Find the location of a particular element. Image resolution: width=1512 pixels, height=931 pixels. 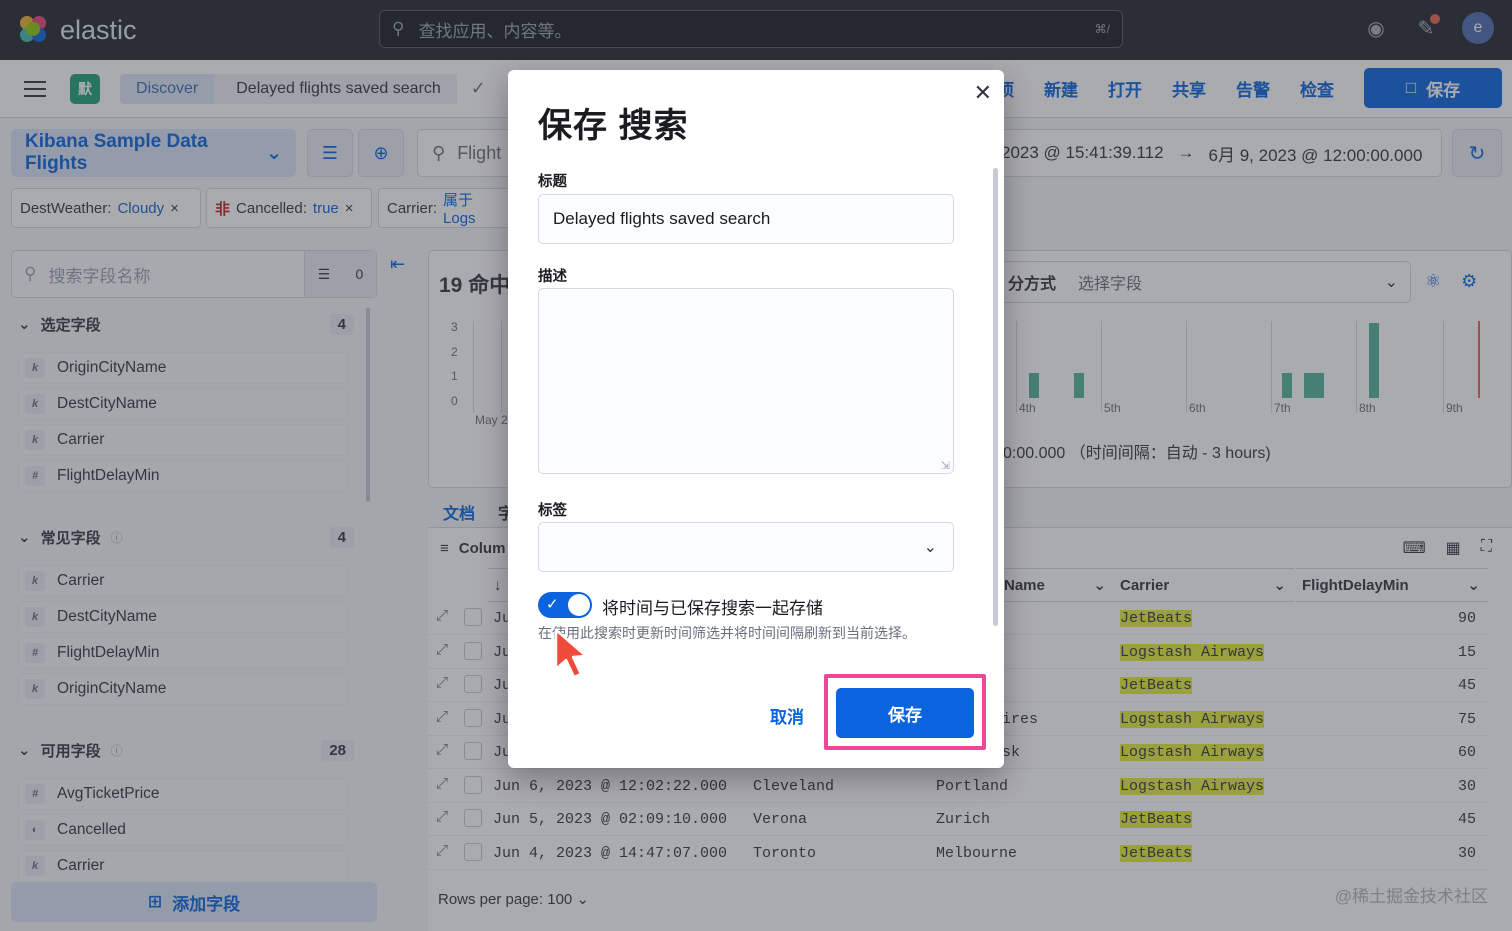

close-icon: ✕ is located at coordinates (983, 93).